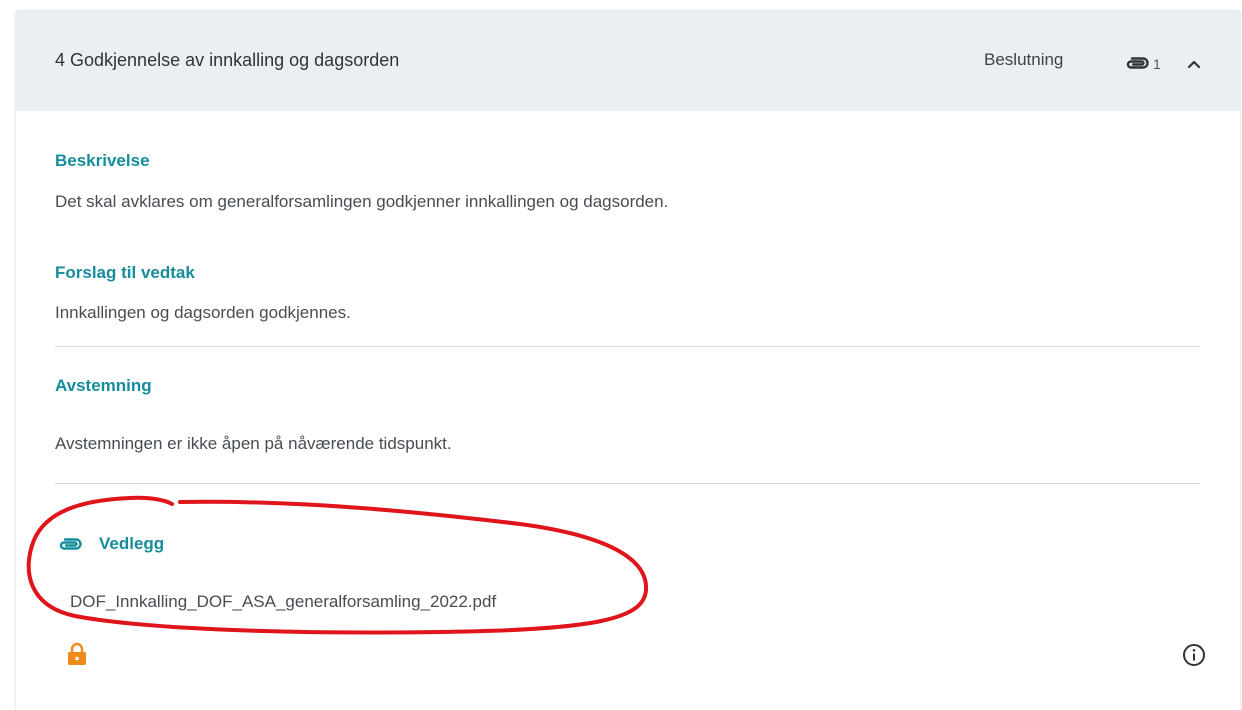  I want to click on proposal-text: Innkallingen og dagsorden godkjennes., so click(203, 312).